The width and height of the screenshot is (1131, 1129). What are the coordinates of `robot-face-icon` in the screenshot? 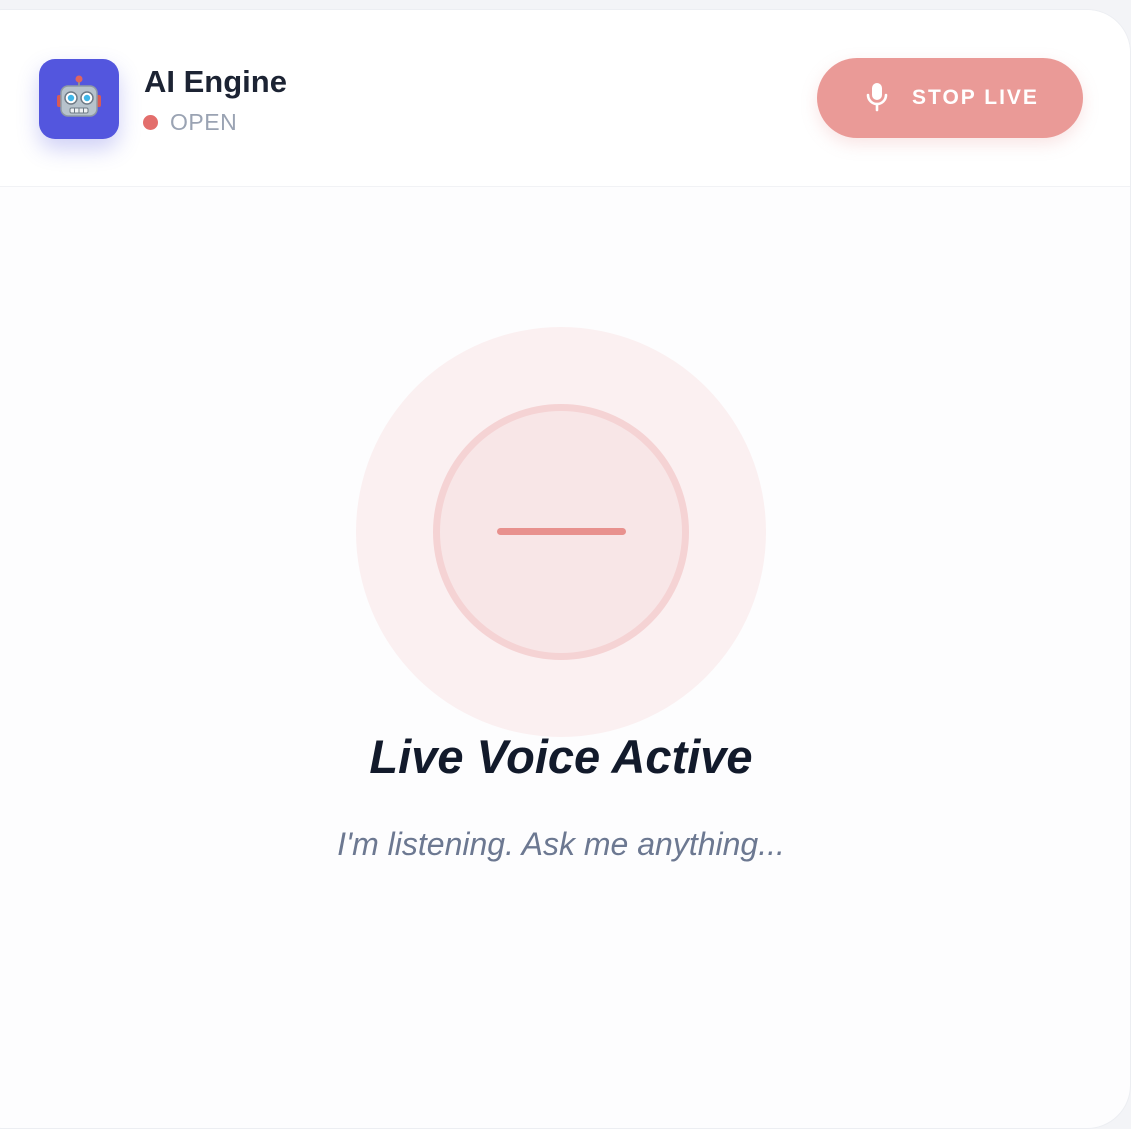 It's located at (79, 96).